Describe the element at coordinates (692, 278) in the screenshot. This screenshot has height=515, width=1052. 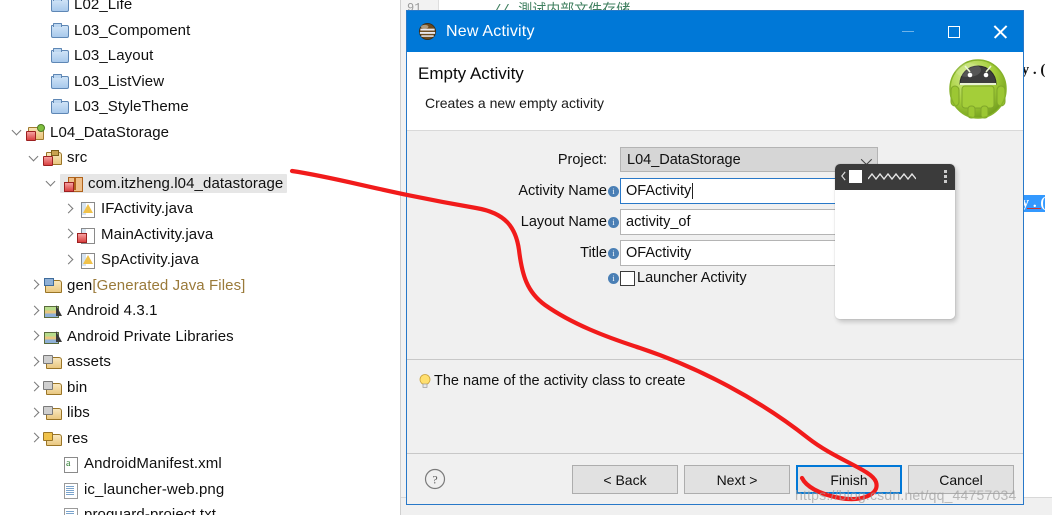
I see `launcher-activity-label: Launcher Activity` at that location.